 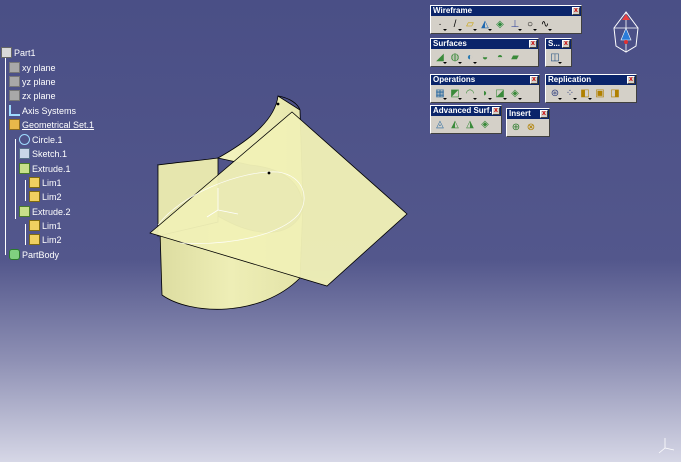 I want to click on tree-label: Axis Systems, so click(x=49, y=110).